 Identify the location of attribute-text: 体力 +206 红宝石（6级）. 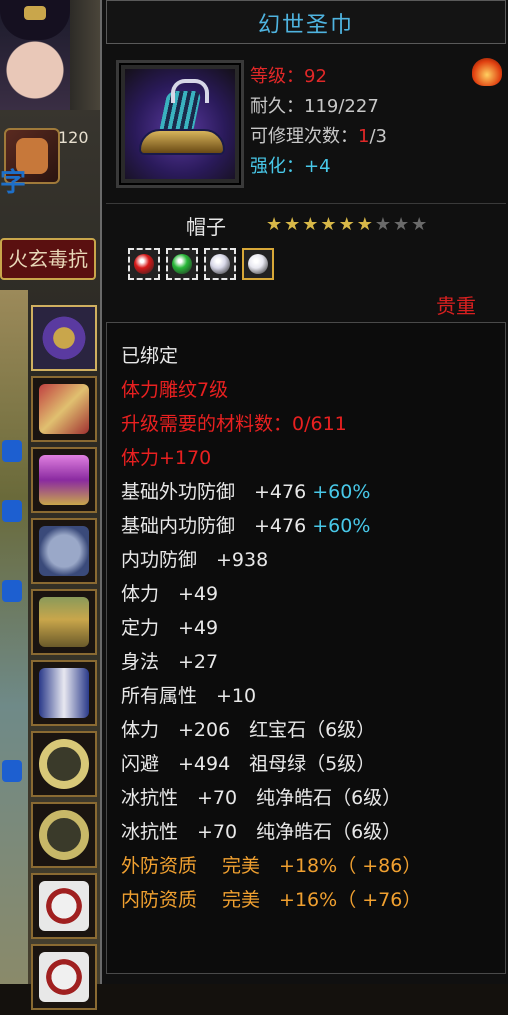
(248, 730).